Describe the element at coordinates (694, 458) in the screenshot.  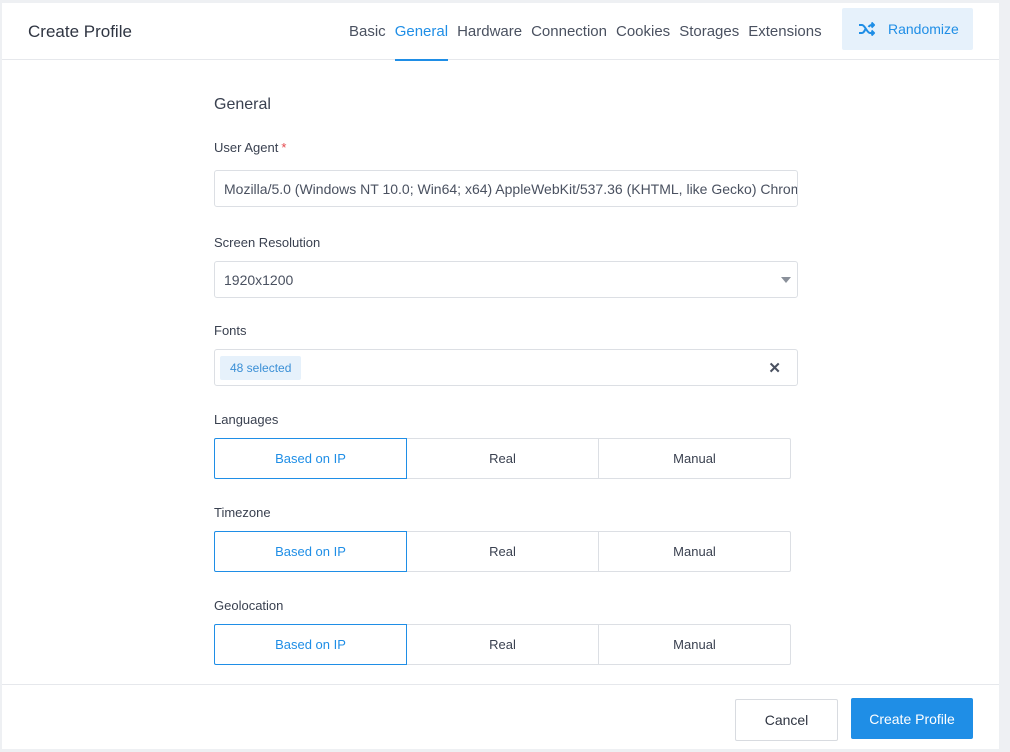
I see `languages-option-manual: Manual` at that location.